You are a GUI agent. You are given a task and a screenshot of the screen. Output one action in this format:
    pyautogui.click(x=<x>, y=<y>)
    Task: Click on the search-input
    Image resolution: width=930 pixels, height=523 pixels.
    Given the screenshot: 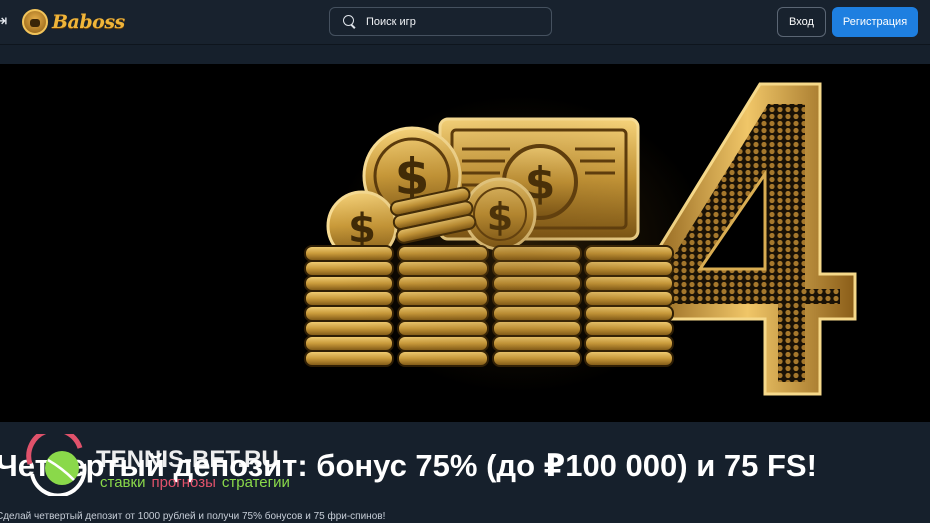 What is the action you would take?
    pyautogui.click(x=456, y=21)
    